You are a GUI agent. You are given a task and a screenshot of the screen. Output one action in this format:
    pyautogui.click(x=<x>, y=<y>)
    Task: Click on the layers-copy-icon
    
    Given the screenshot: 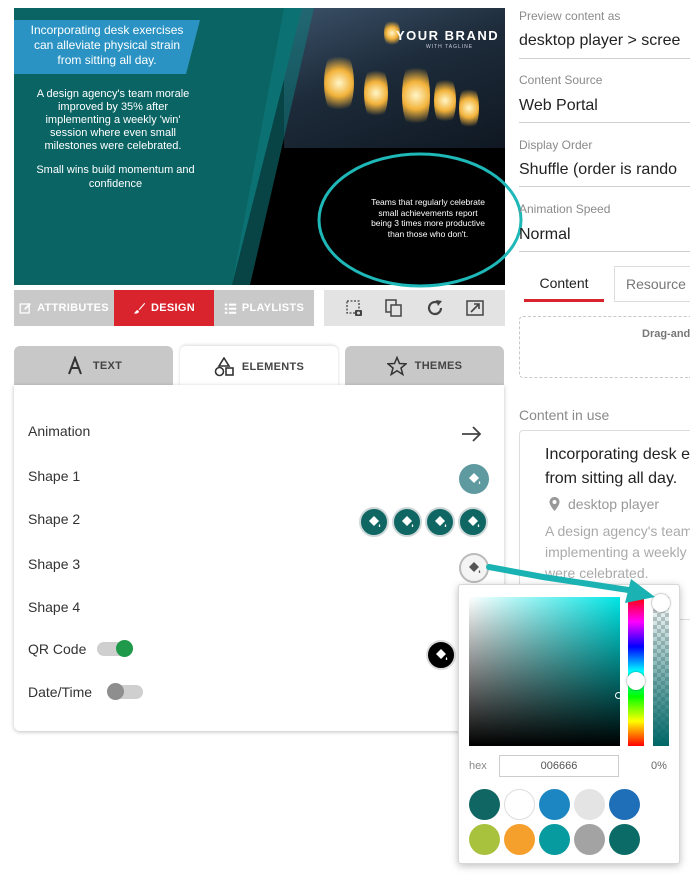 What is the action you would take?
    pyautogui.click(x=394, y=308)
    